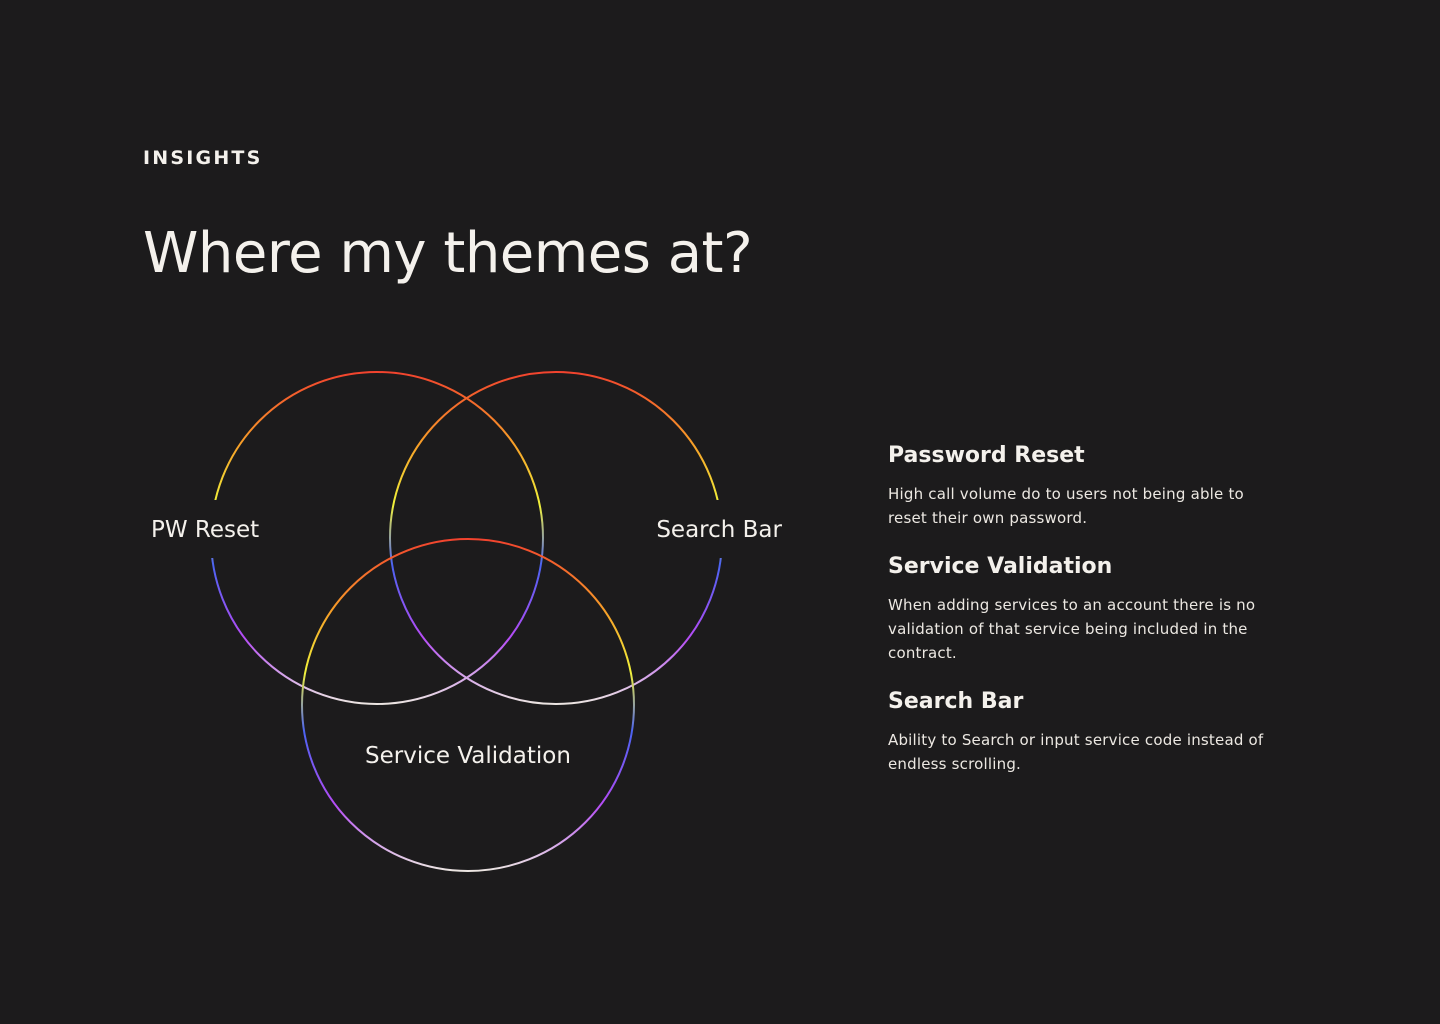 Image resolution: width=1440 pixels, height=1024 pixels. What do you see at coordinates (719, 530) in the screenshot?
I see `venn-label-search-bar: Search Bar` at bounding box center [719, 530].